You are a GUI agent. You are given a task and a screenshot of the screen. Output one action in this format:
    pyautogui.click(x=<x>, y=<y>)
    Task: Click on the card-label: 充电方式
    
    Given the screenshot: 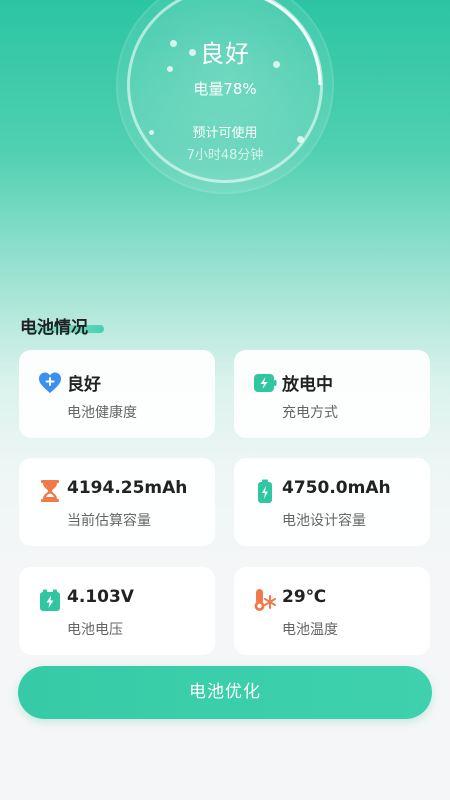 What is the action you would take?
    pyautogui.click(x=310, y=413)
    